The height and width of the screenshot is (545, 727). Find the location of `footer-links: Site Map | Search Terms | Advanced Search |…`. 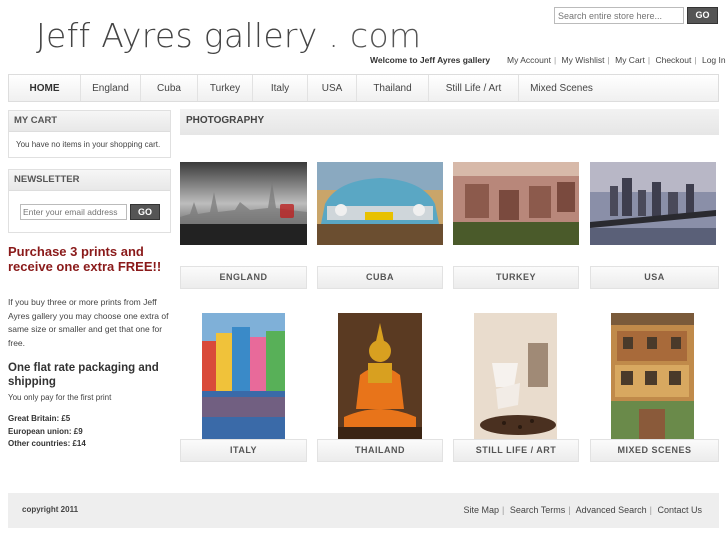

footer-links: Site Map | Search Terms | Advanced Search |… is located at coordinates (582, 510).